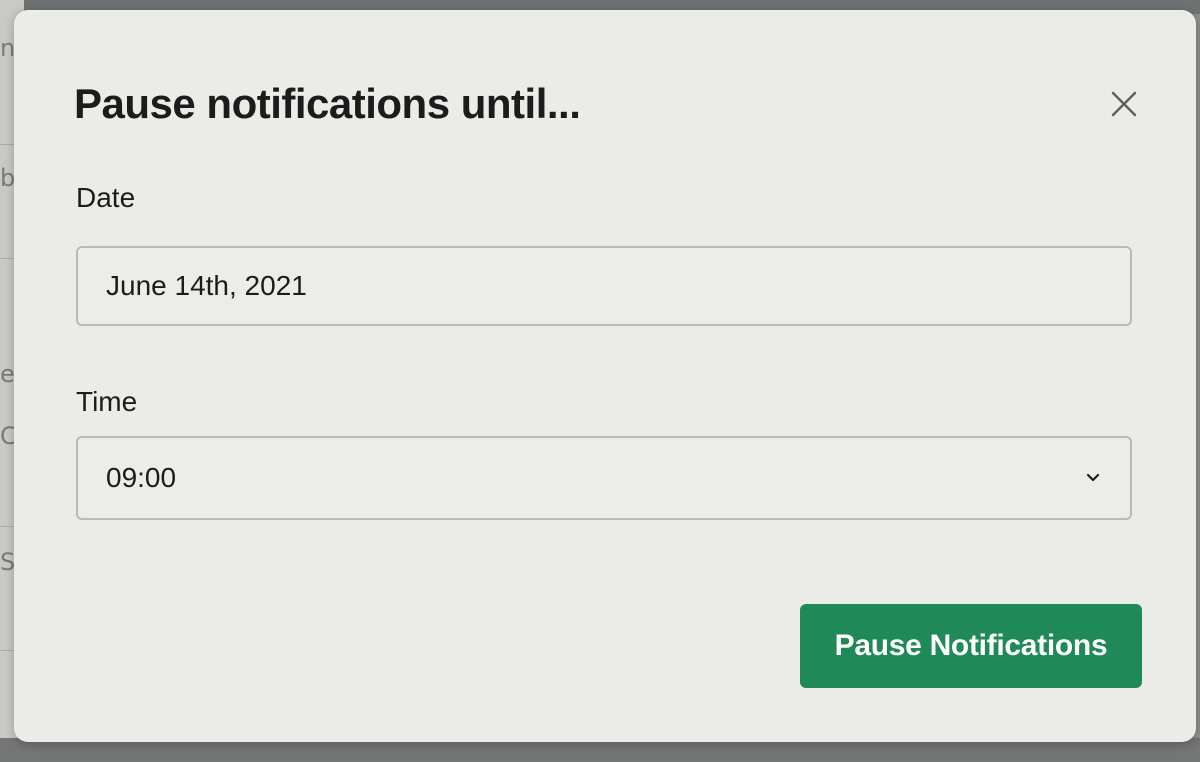 This screenshot has width=1200, height=762. What do you see at coordinates (971, 646) in the screenshot?
I see `pause-notifications-button: Pause Notifications` at bounding box center [971, 646].